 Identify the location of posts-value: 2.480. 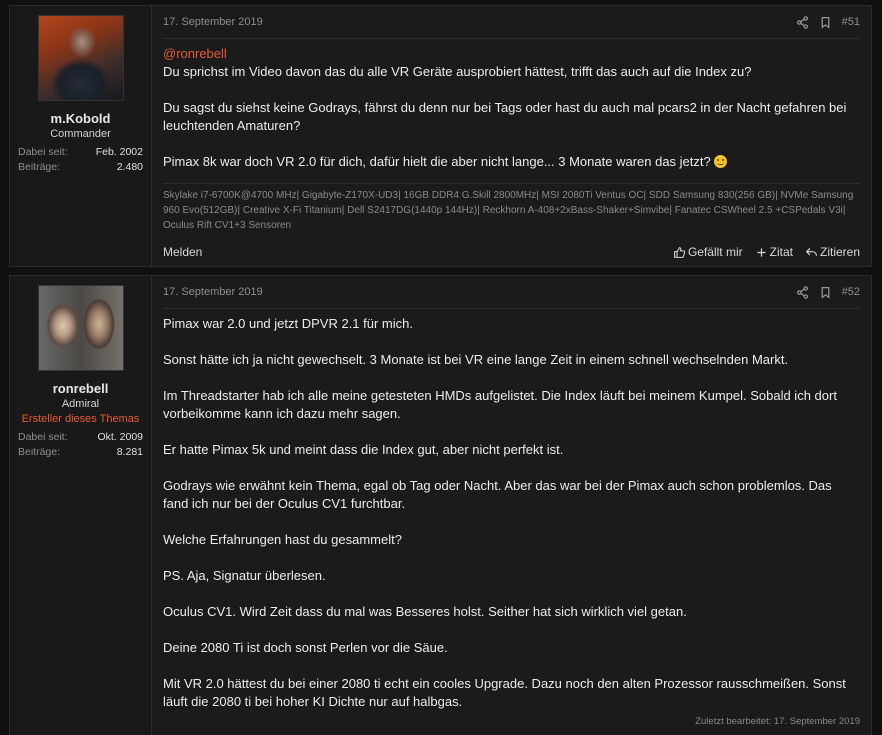
(130, 167).